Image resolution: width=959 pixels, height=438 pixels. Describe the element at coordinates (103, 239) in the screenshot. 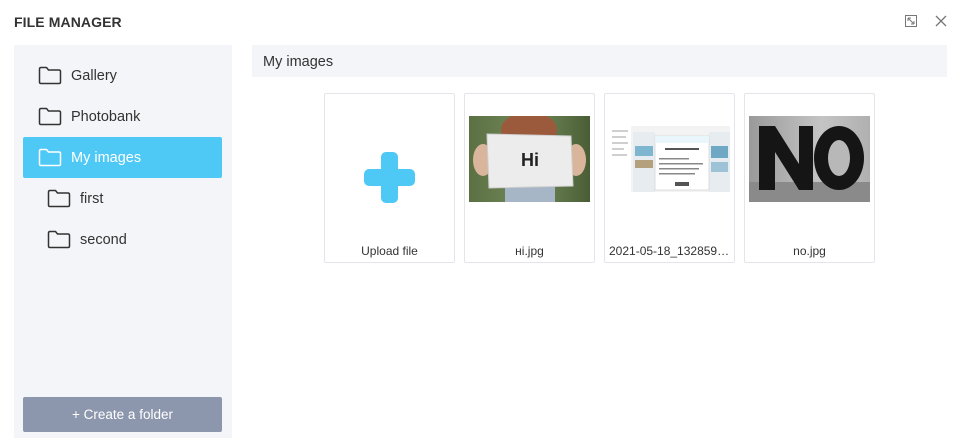

I see `folder-label: second` at that location.